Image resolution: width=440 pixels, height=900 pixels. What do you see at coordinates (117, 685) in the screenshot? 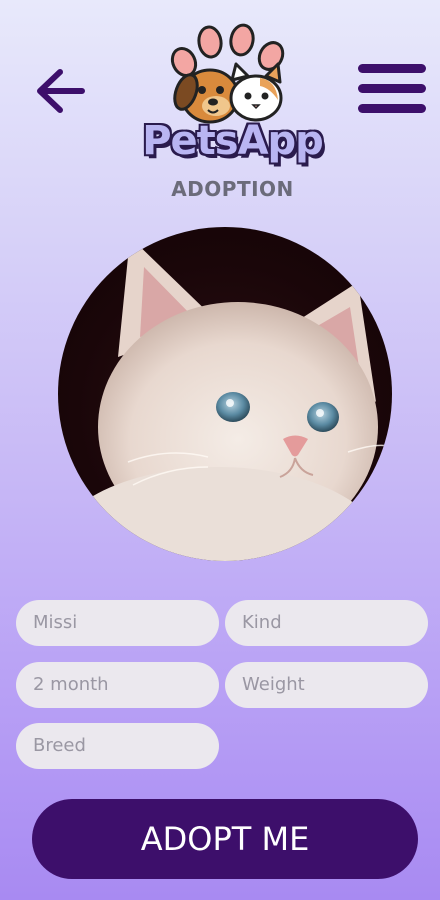
I see `age-field: 2 month` at bounding box center [117, 685].